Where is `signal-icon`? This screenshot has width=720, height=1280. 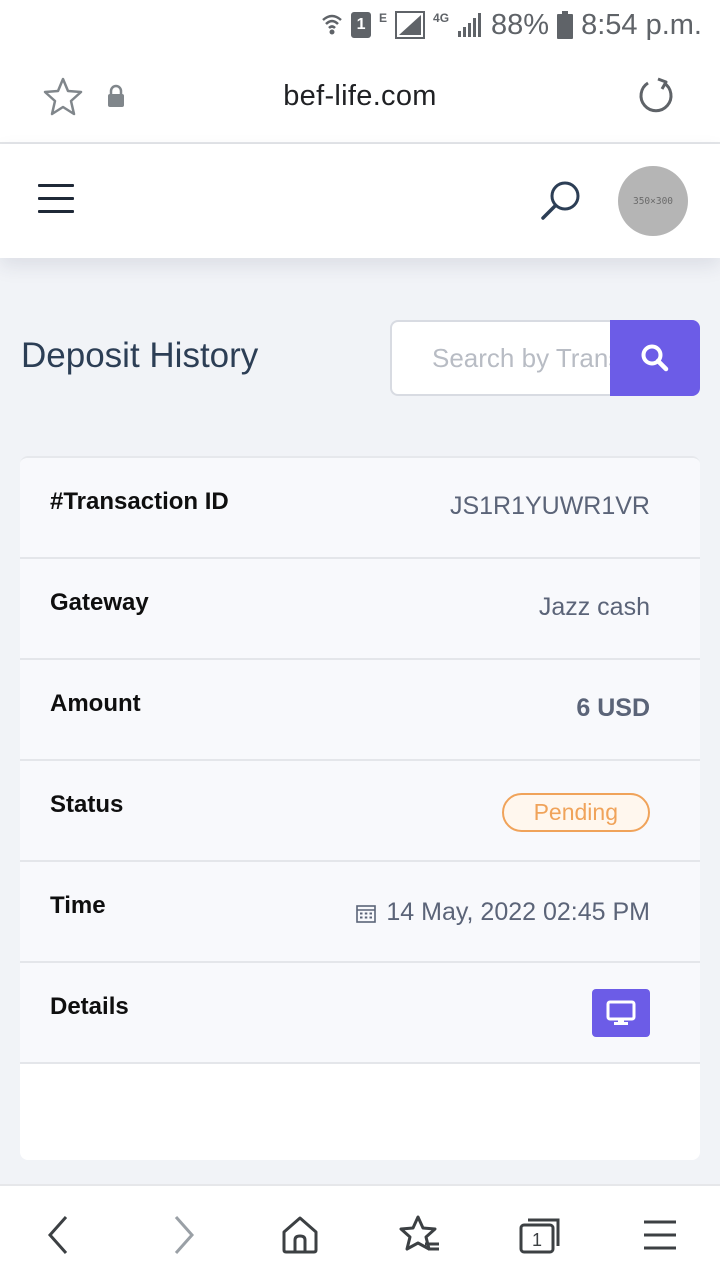 signal-icon is located at coordinates (410, 25).